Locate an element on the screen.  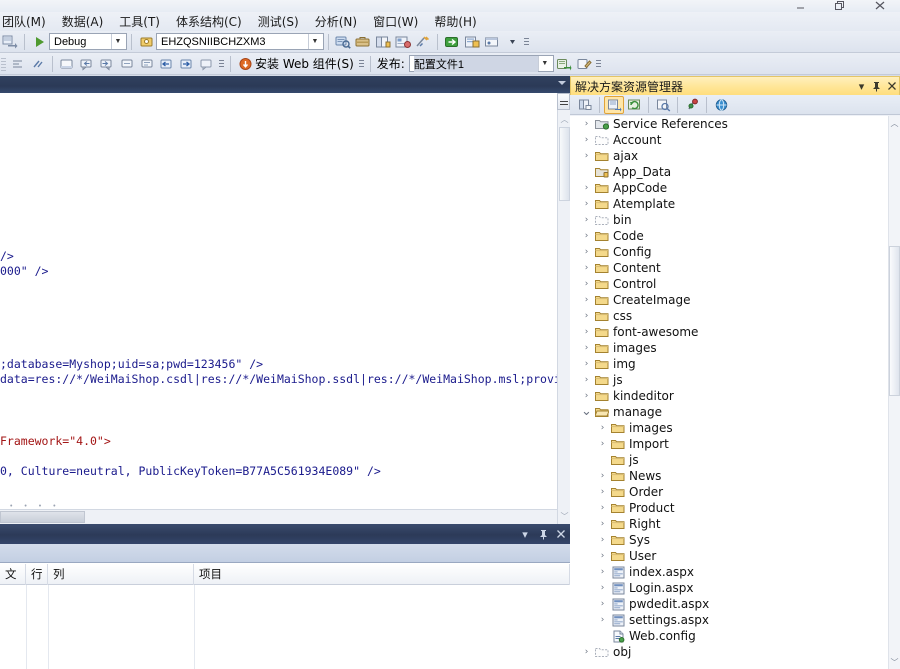
refresh-icon is located at coordinates (634, 105).